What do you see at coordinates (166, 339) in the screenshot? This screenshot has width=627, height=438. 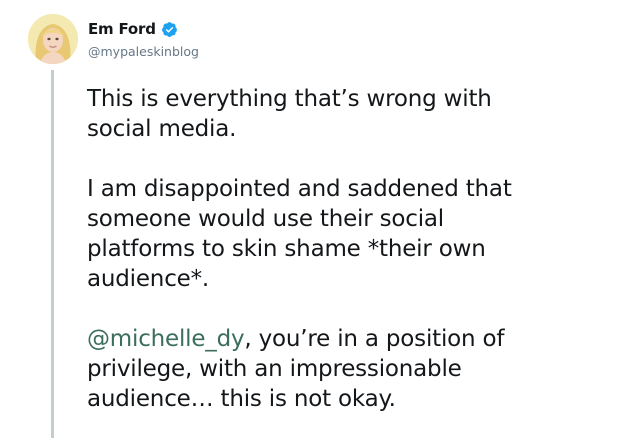 I see `mention-link: @michelle_dy` at bounding box center [166, 339].